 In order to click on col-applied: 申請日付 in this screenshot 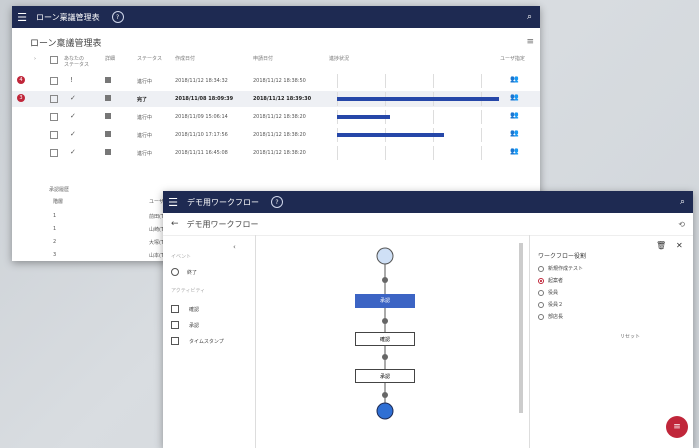, I will do `click(263, 59)`.